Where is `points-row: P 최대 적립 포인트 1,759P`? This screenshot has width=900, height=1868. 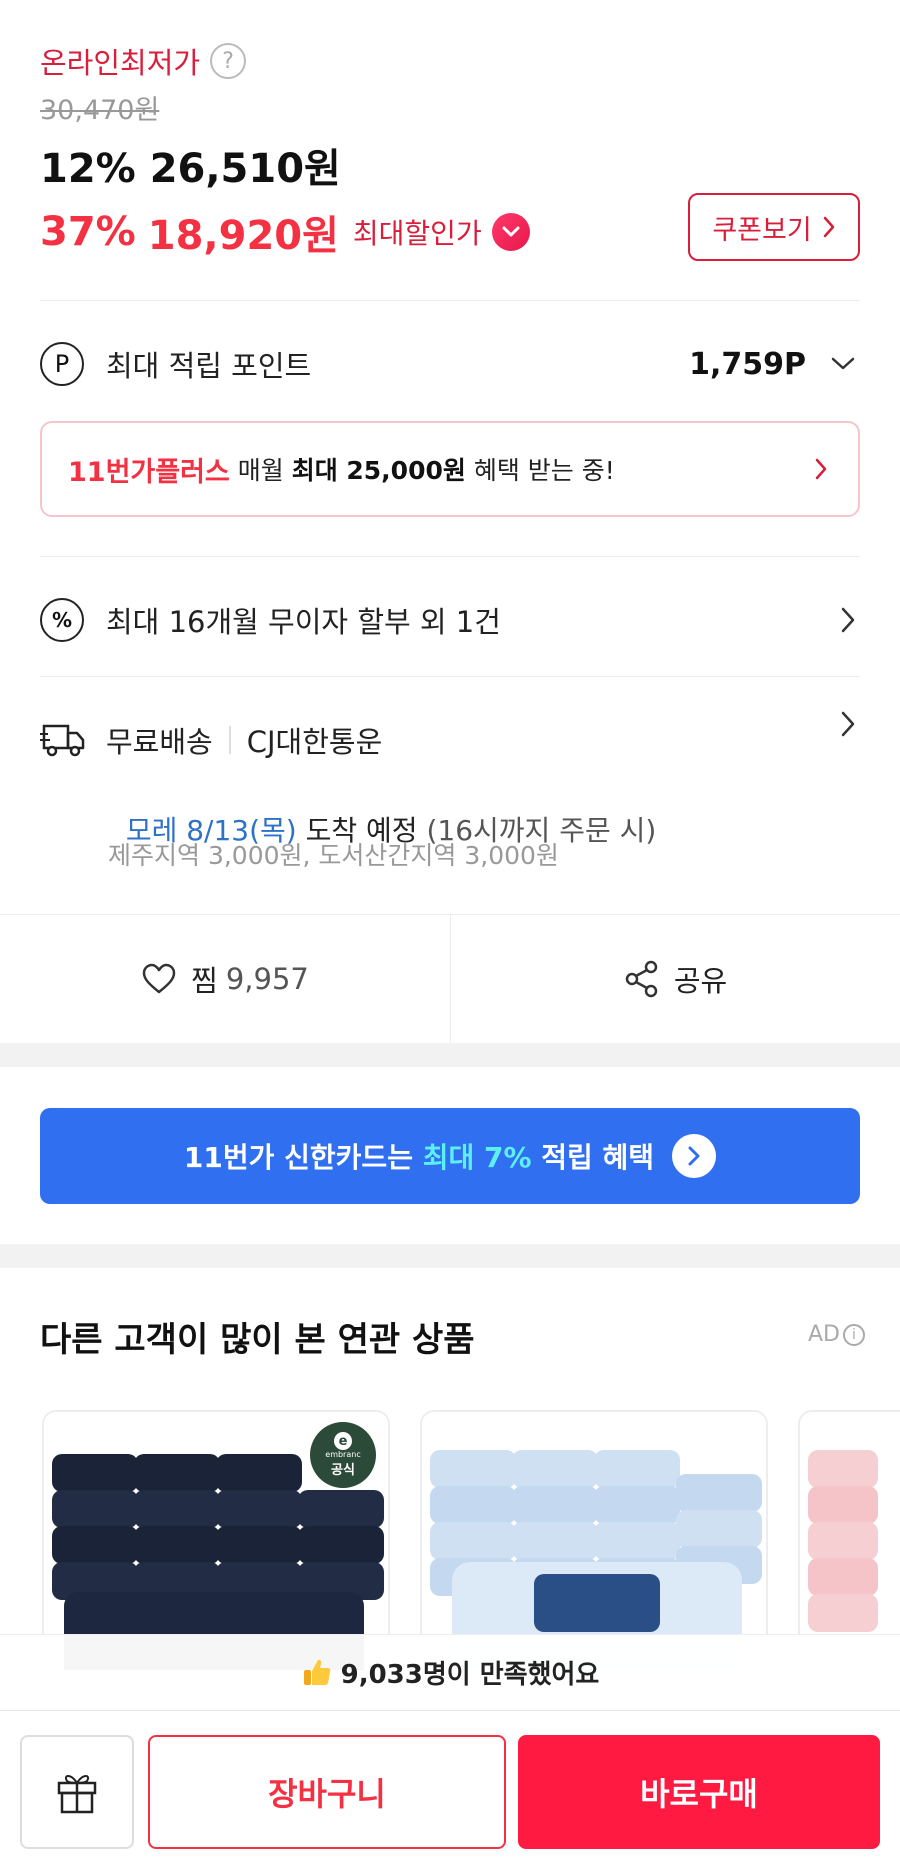 points-row: P 최대 적립 포인트 1,759P is located at coordinates (450, 364).